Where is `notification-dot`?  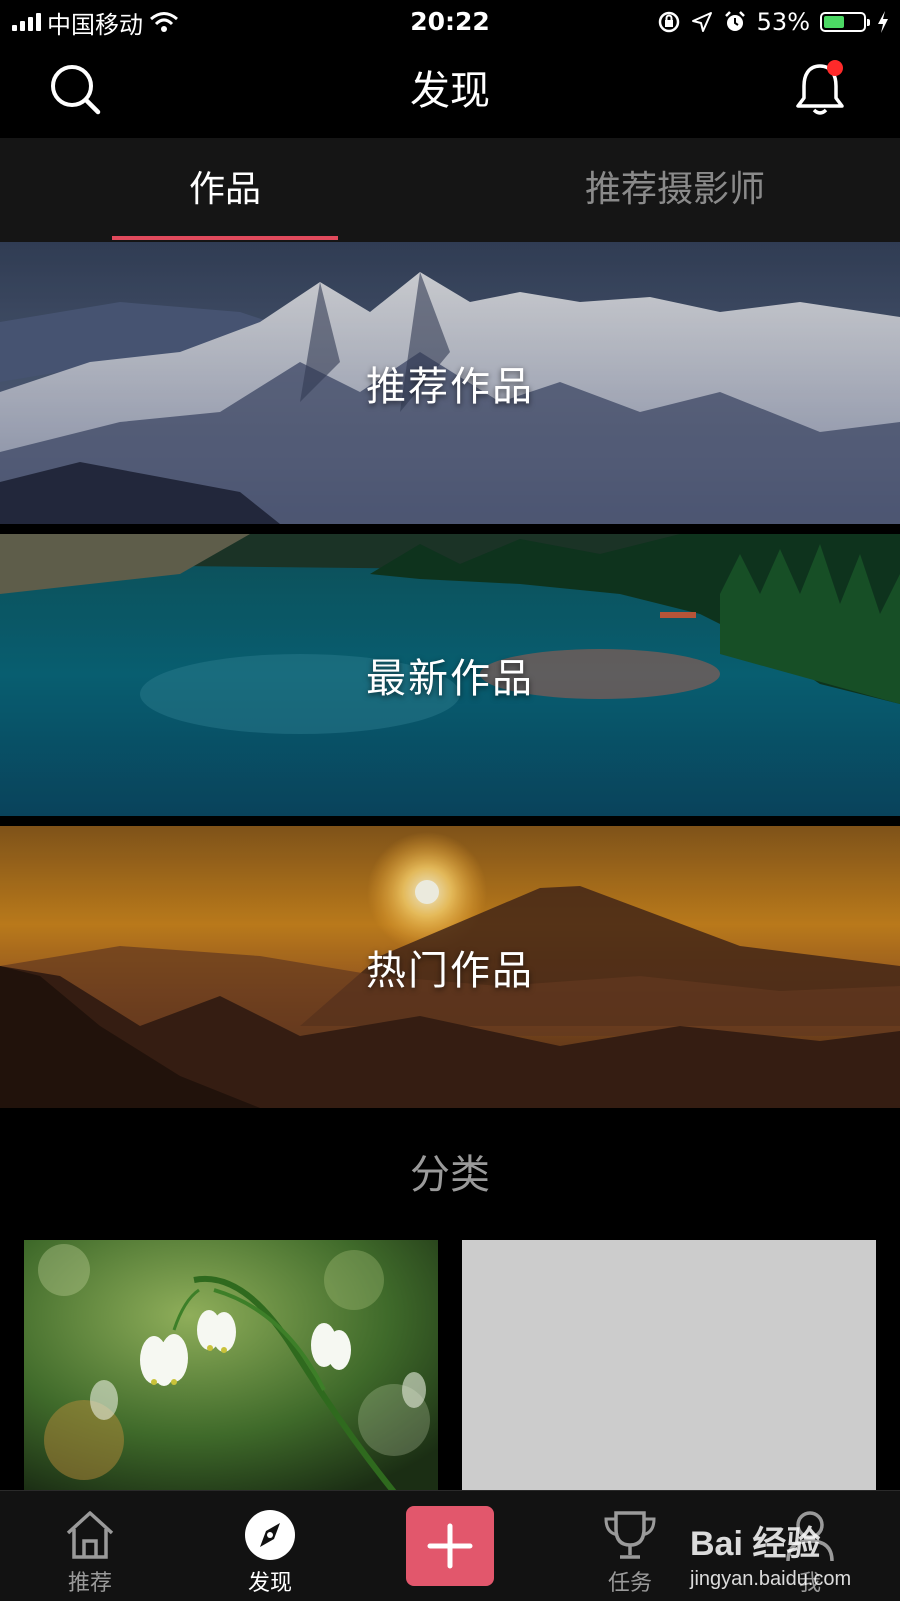
notification-dot is located at coordinates (835, 68).